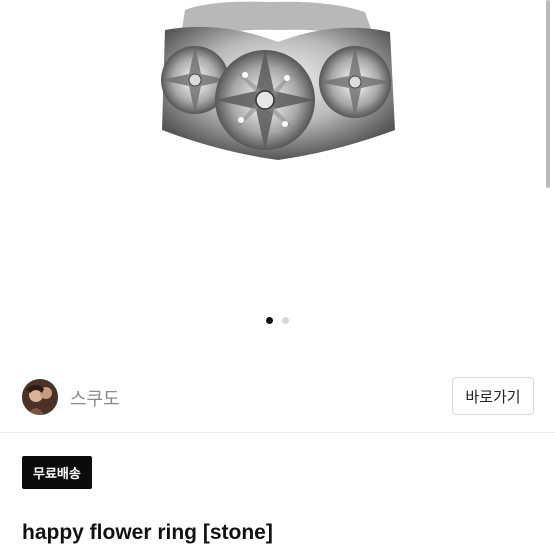 Image resolution: width=555 pixels, height=555 pixels. I want to click on ring-image, so click(278, 80).